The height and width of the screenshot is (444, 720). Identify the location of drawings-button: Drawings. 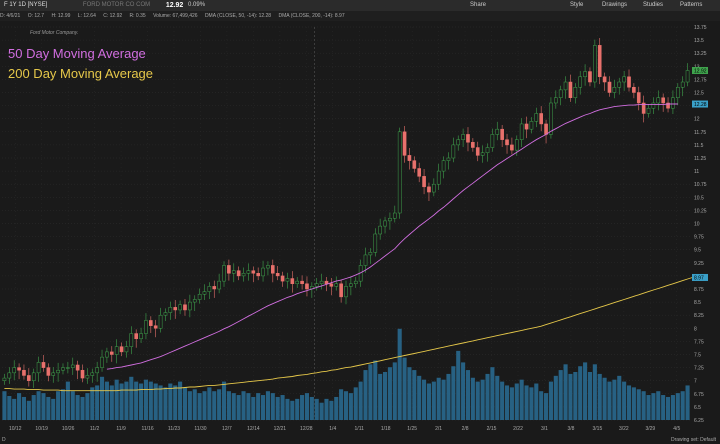
(614, 5).